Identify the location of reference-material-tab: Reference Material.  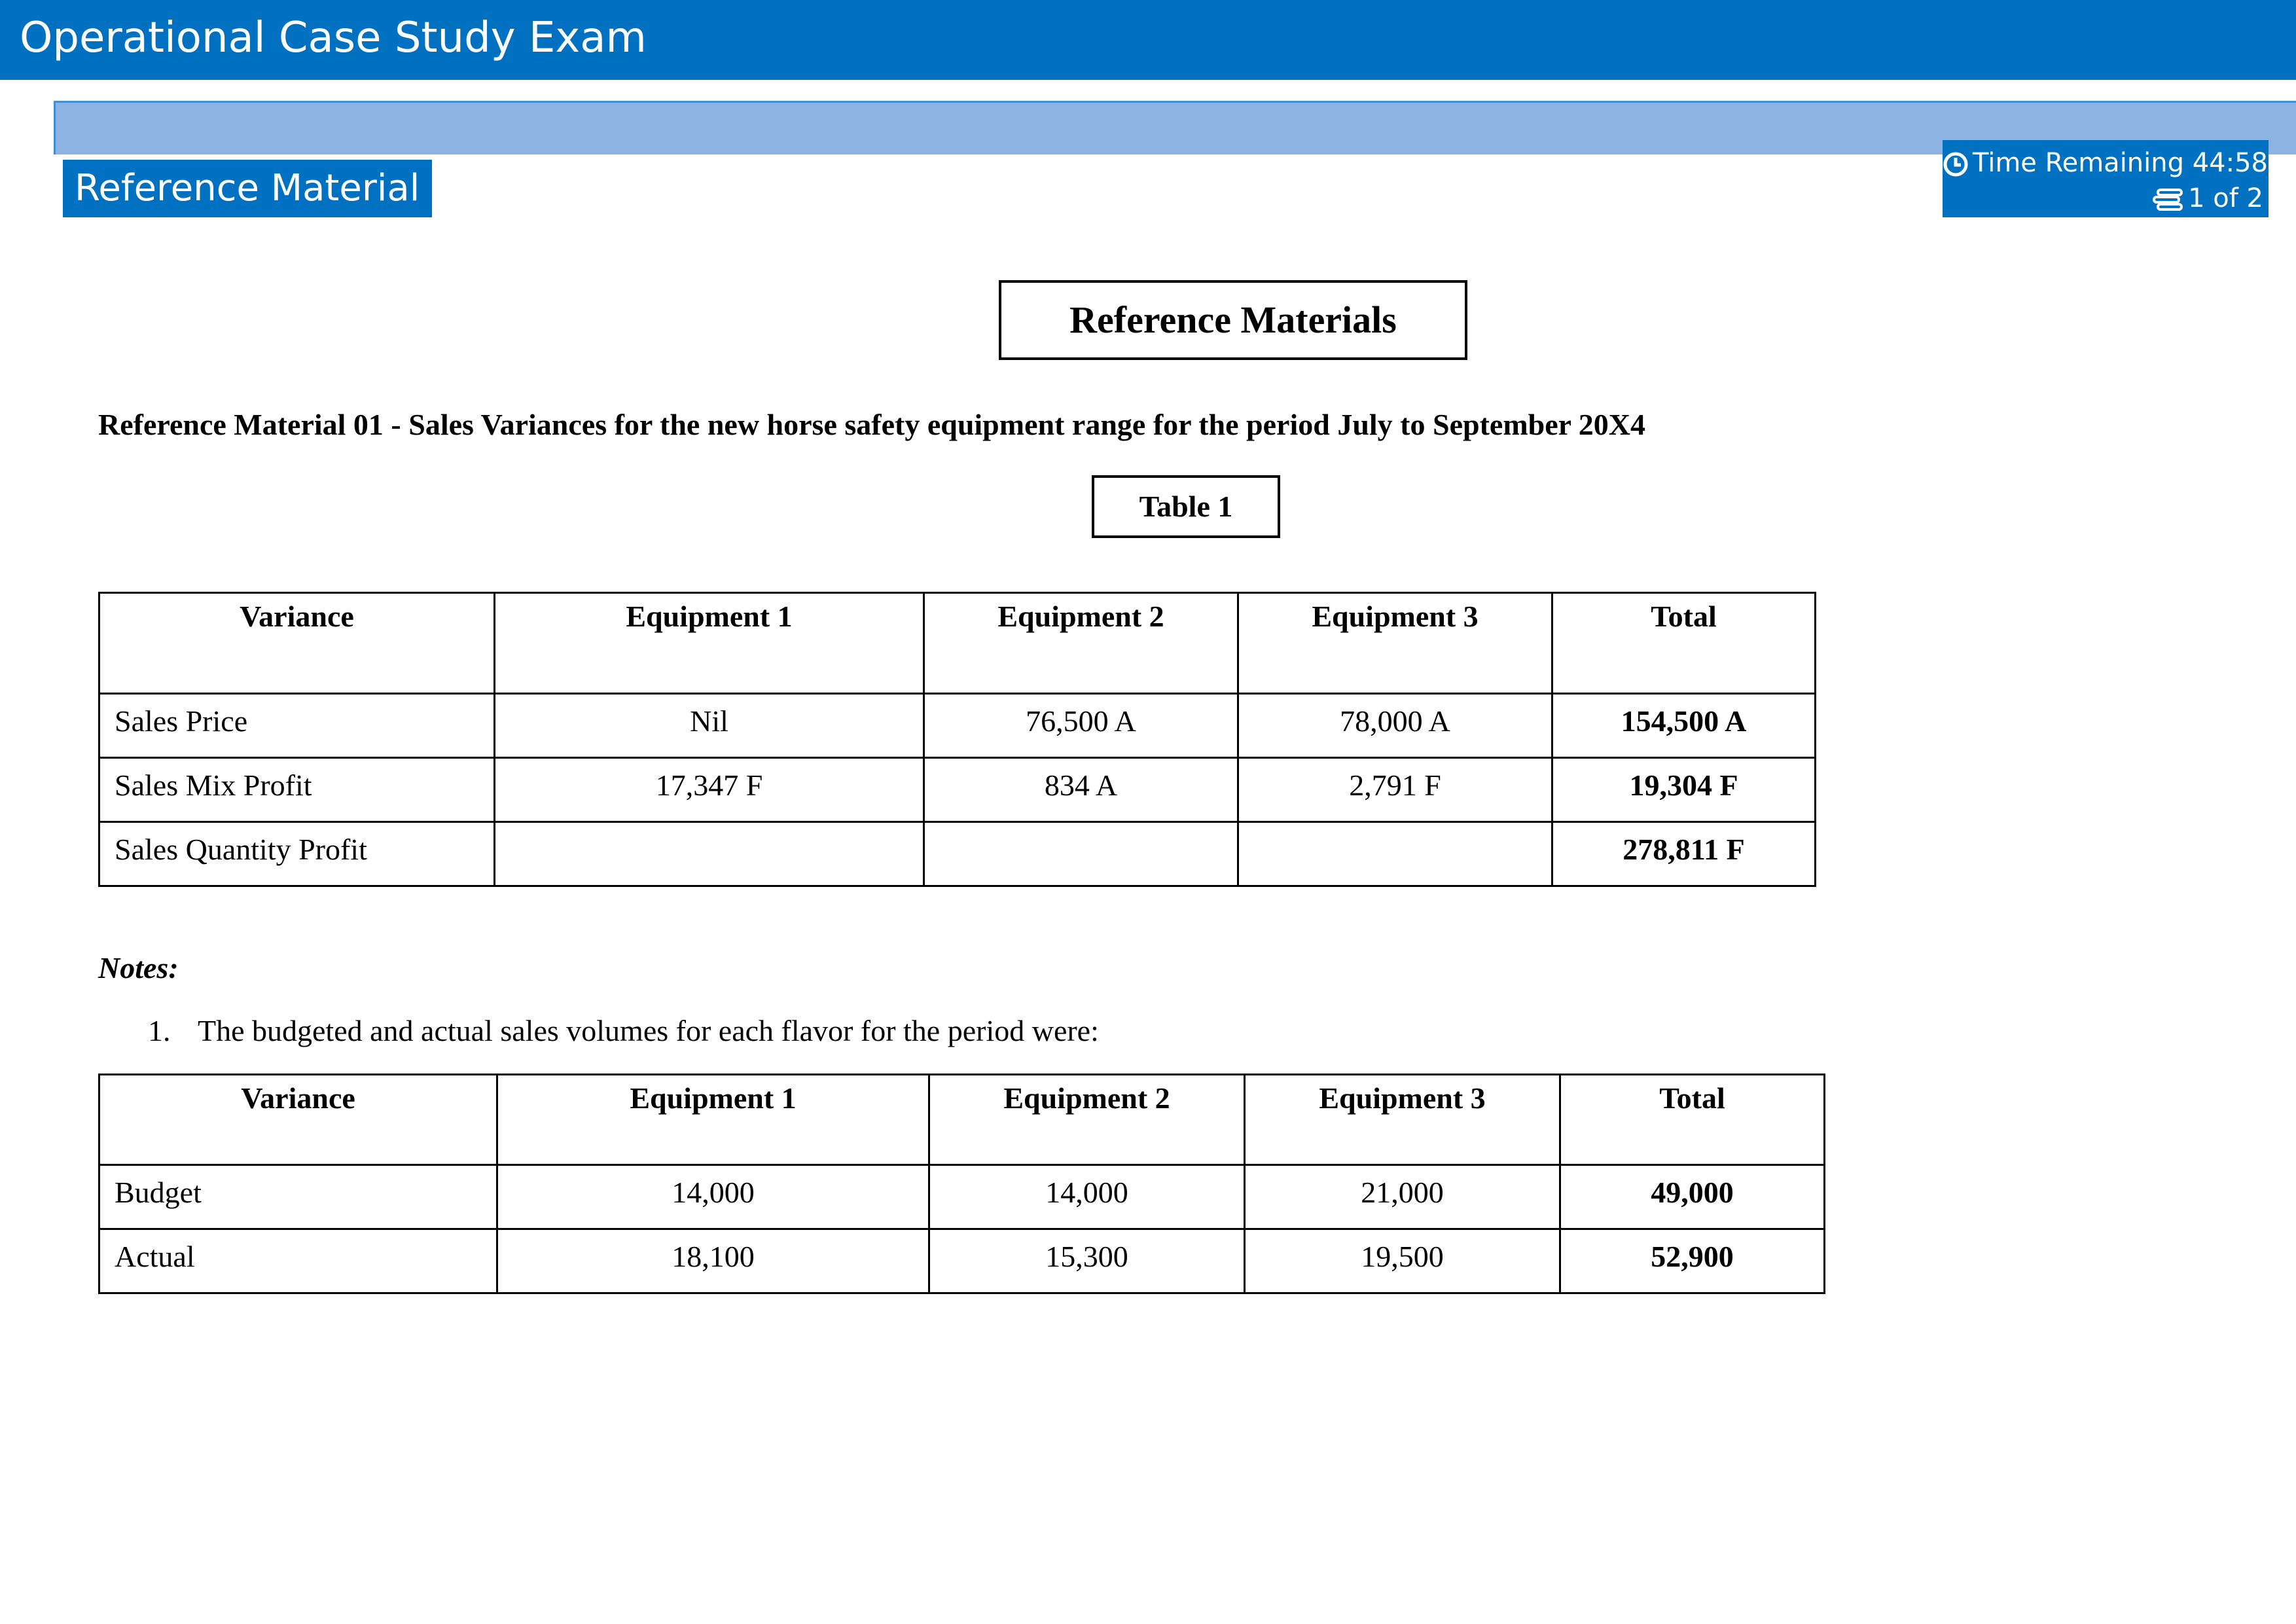
(247, 188).